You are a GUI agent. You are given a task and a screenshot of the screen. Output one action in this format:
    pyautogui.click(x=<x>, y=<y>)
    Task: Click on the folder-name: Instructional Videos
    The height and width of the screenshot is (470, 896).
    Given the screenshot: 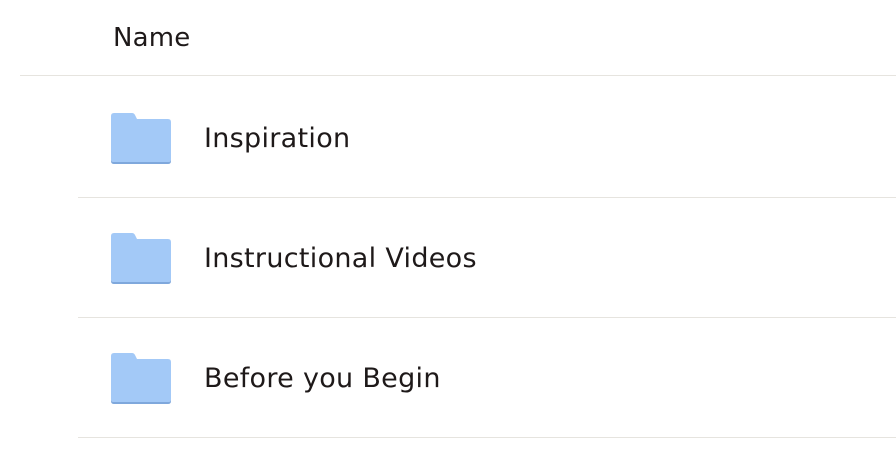 What is the action you would take?
    pyautogui.click(x=340, y=259)
    